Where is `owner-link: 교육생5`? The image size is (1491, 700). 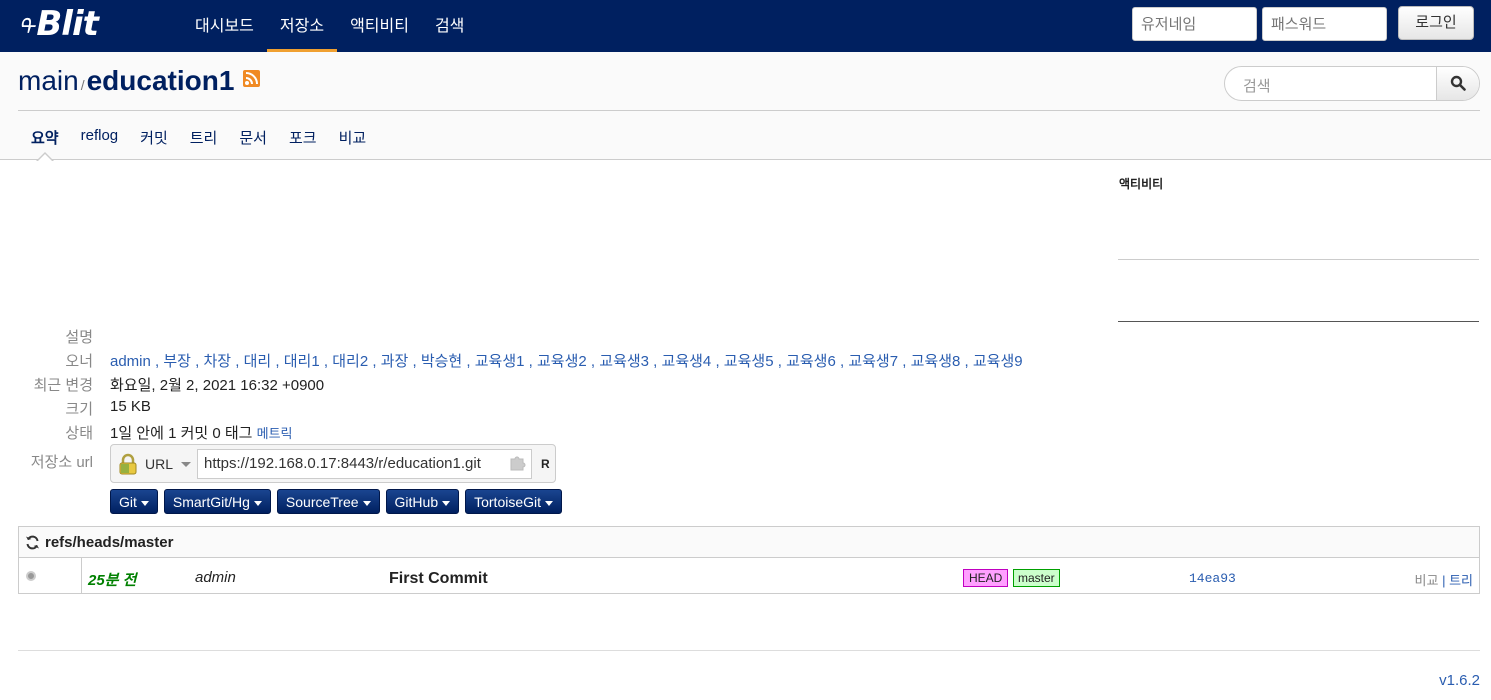 owner-link: 교육생5 is located at coordinates (749, 361).